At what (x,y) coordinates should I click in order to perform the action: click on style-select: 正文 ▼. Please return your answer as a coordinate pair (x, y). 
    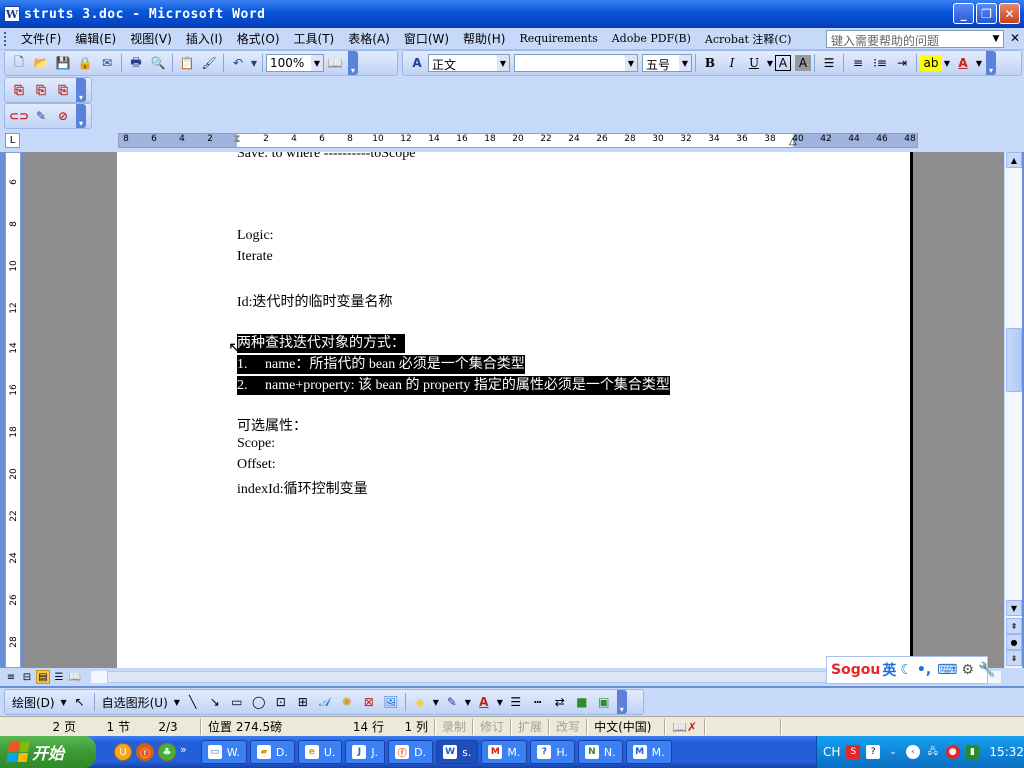
    Looking at the image, I should click on (469, 63).